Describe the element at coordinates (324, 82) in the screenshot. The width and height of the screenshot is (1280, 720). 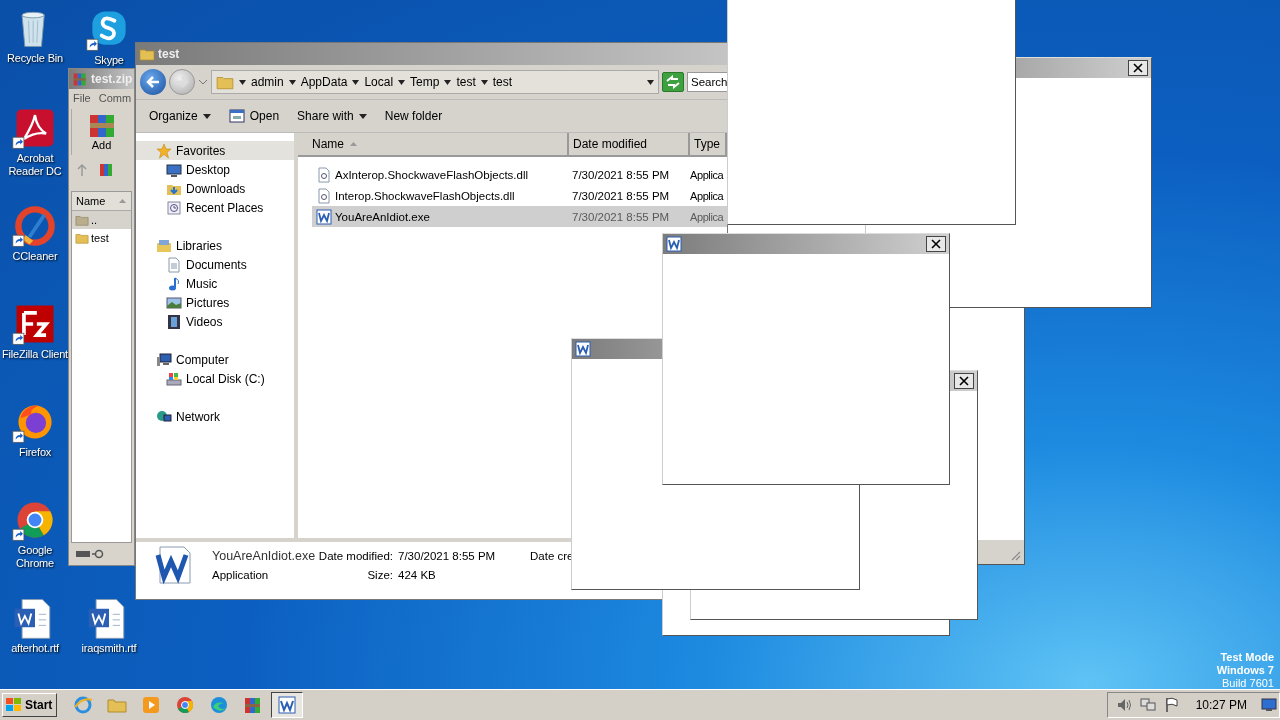
I see `breadcrumb-item: AppData` at that location.